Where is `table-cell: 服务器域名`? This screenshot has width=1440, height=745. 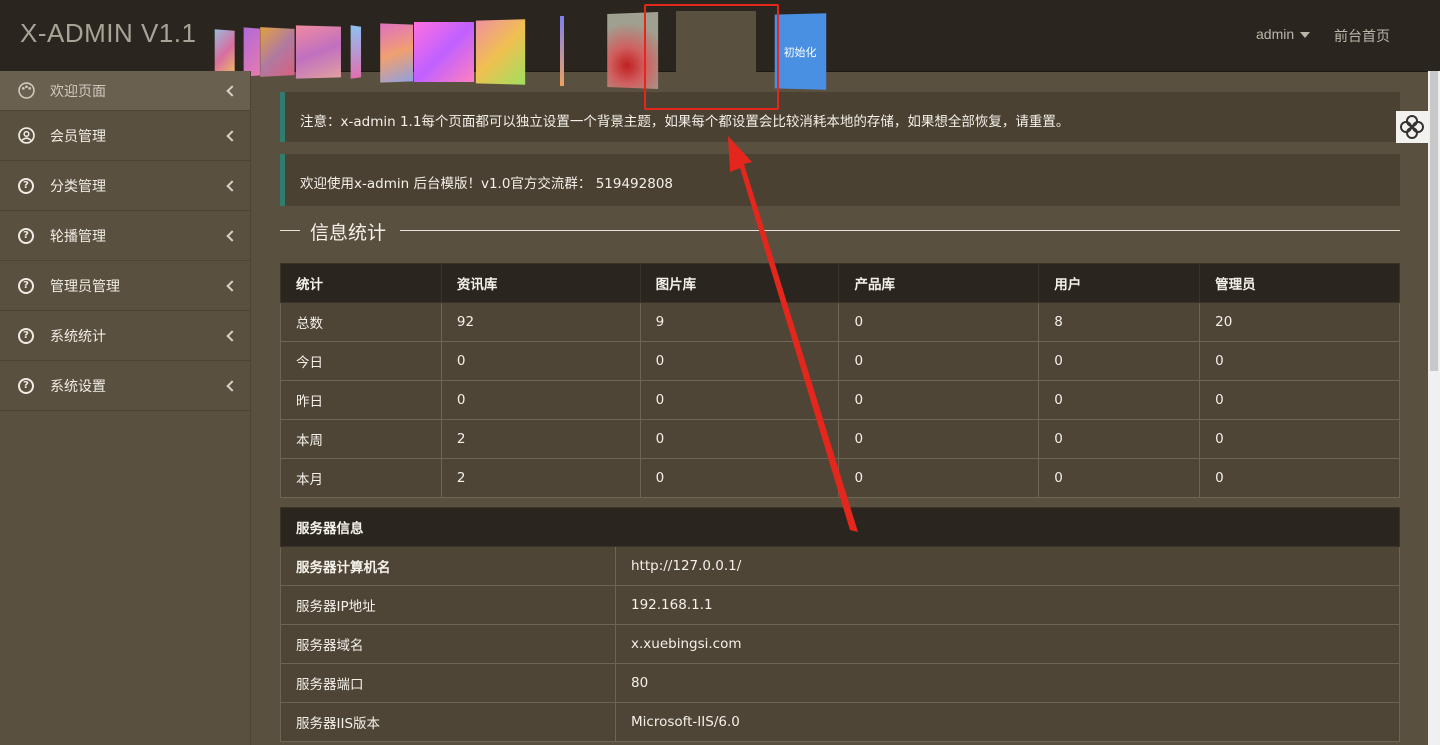
table-cell: 服务器域名 is located at coordinates (448, 644).